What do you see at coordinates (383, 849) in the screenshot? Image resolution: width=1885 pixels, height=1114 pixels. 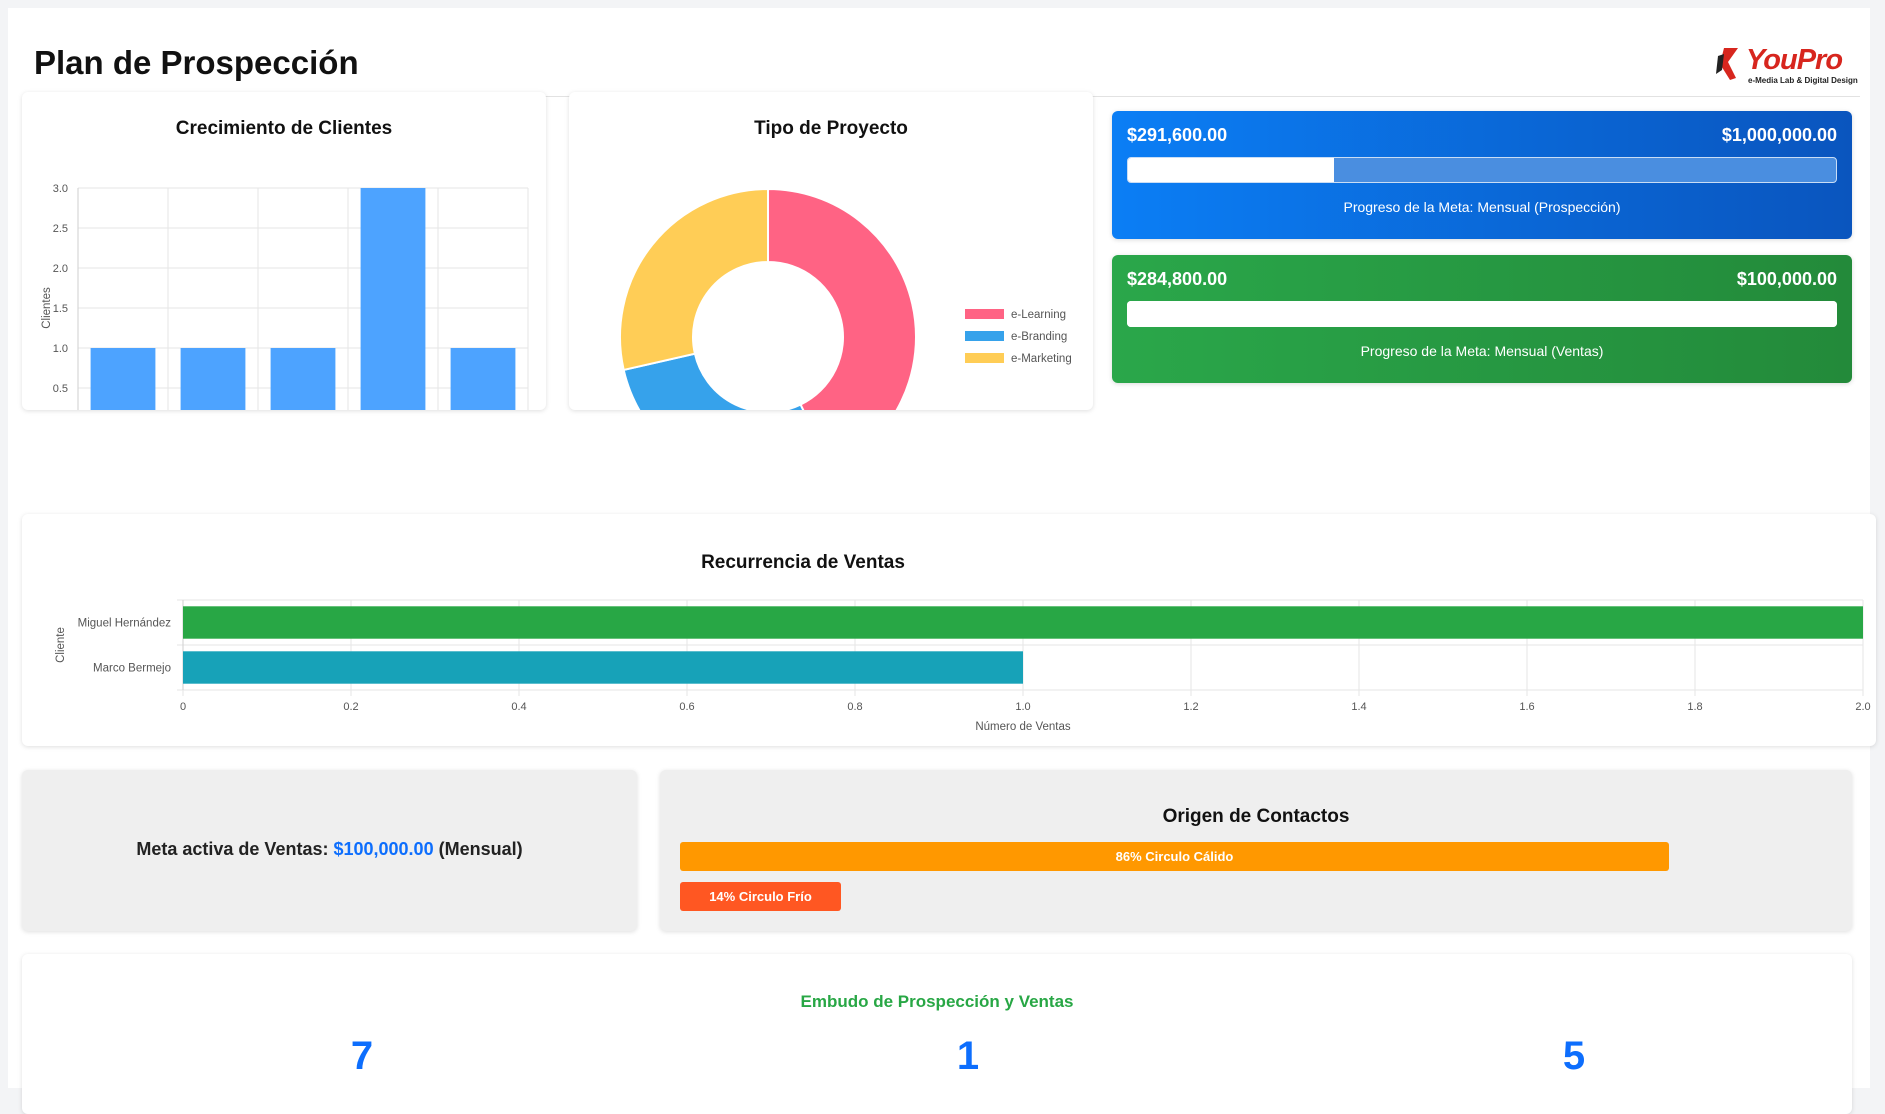 I see `meta-active-amount: $100,000.00` at bounding box center [383, 849].